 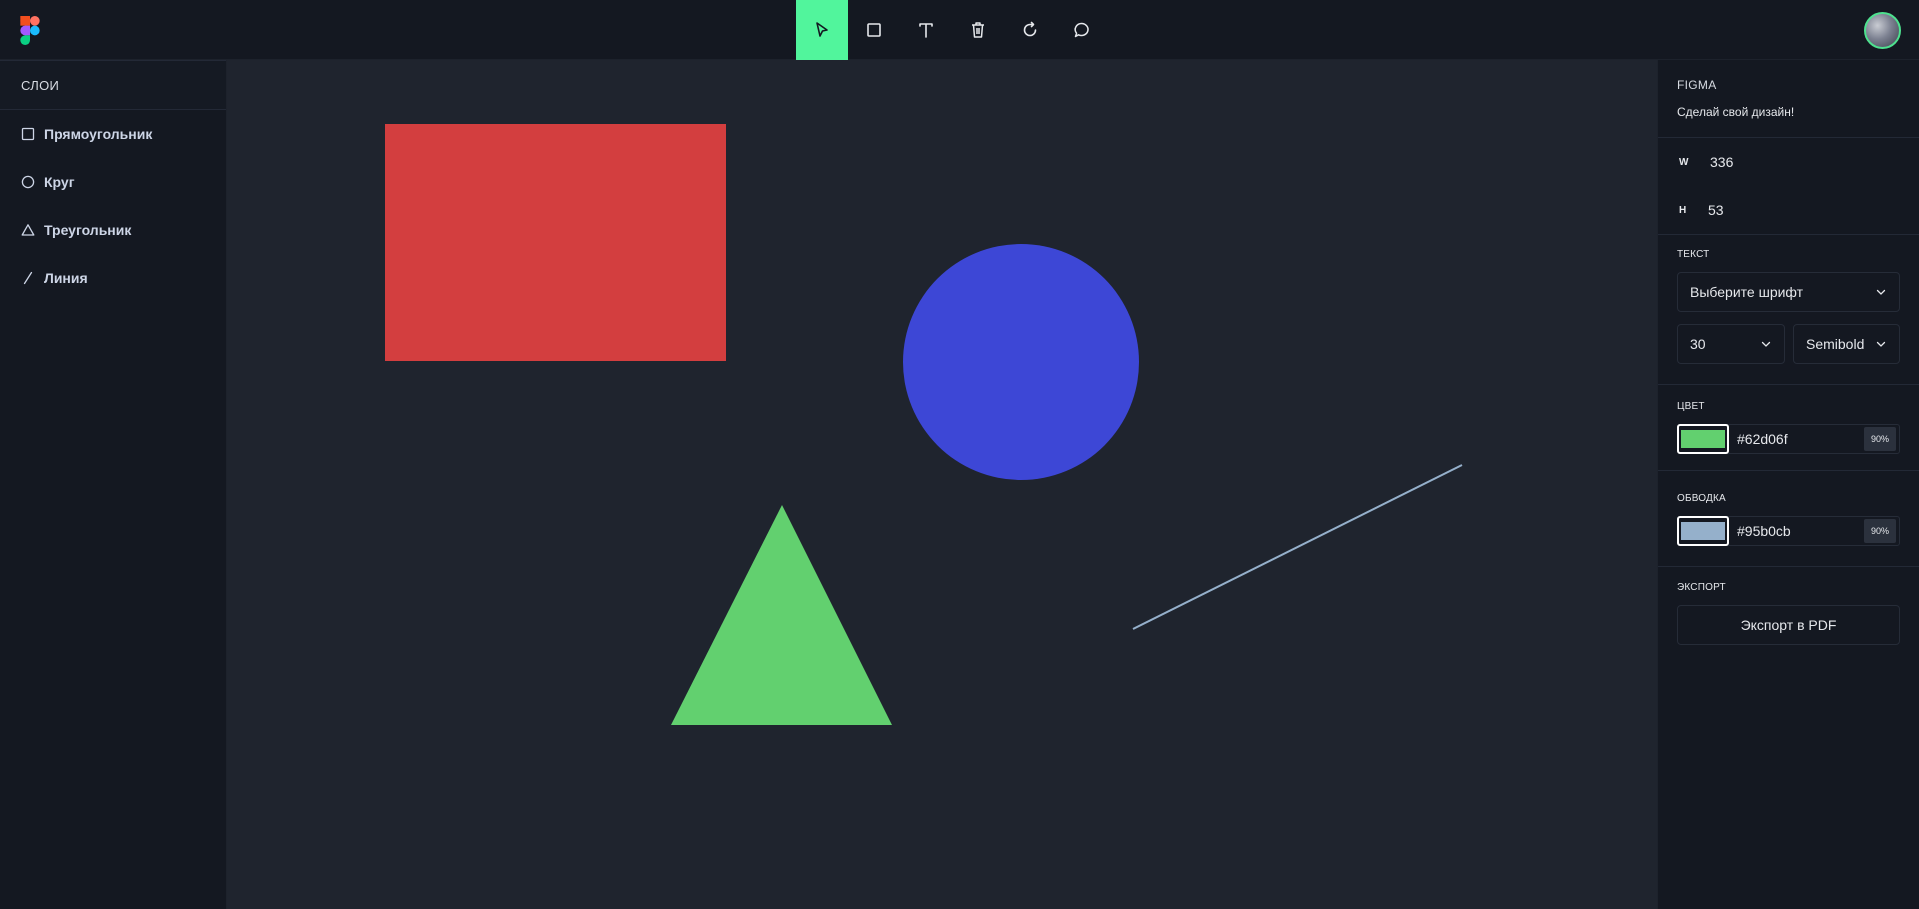 I want to click on fill-color-row: #62d06f 90%, so click(x=1788, y=439).